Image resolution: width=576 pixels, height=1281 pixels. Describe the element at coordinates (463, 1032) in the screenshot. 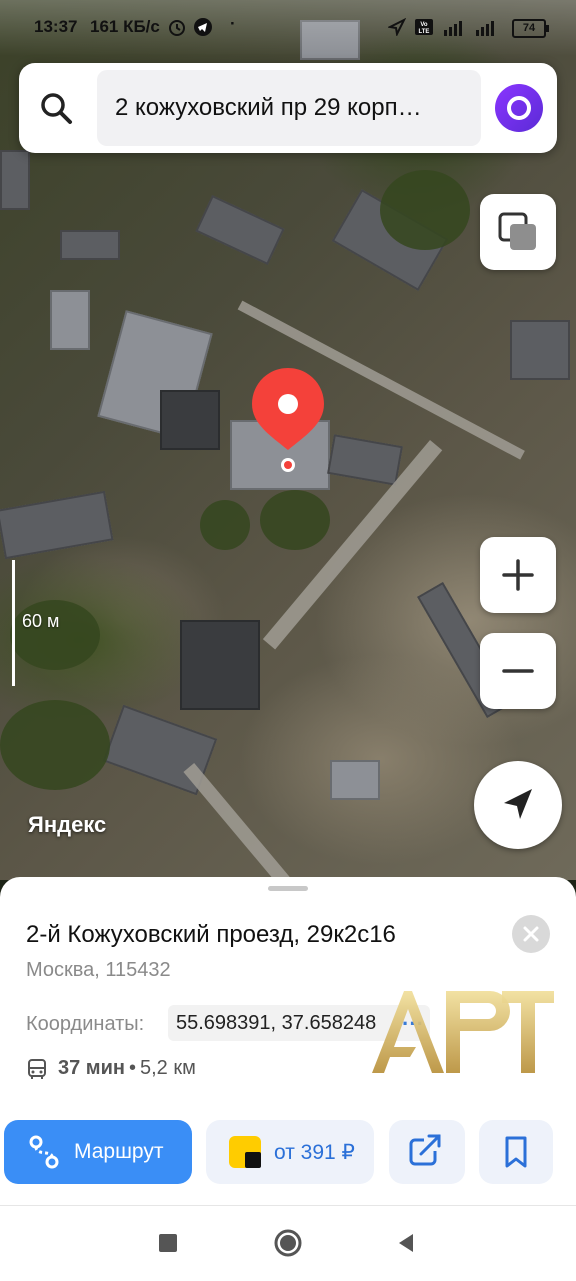

I see `art-watermark` at that location.